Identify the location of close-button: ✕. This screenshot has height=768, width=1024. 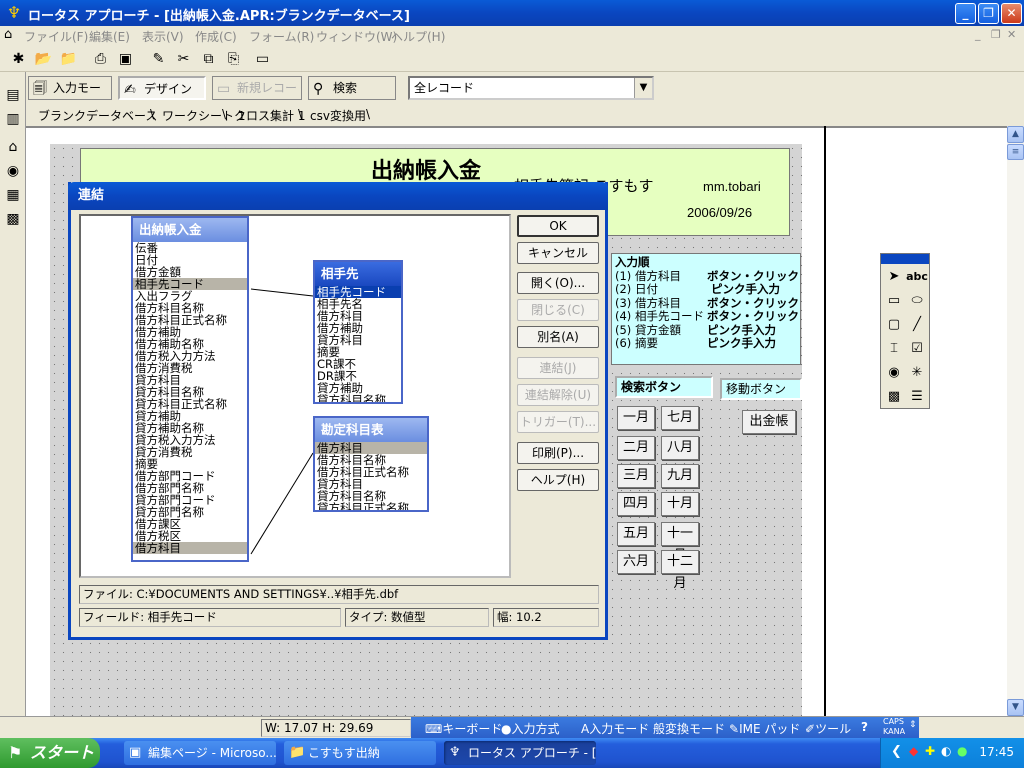
(1011, 13).